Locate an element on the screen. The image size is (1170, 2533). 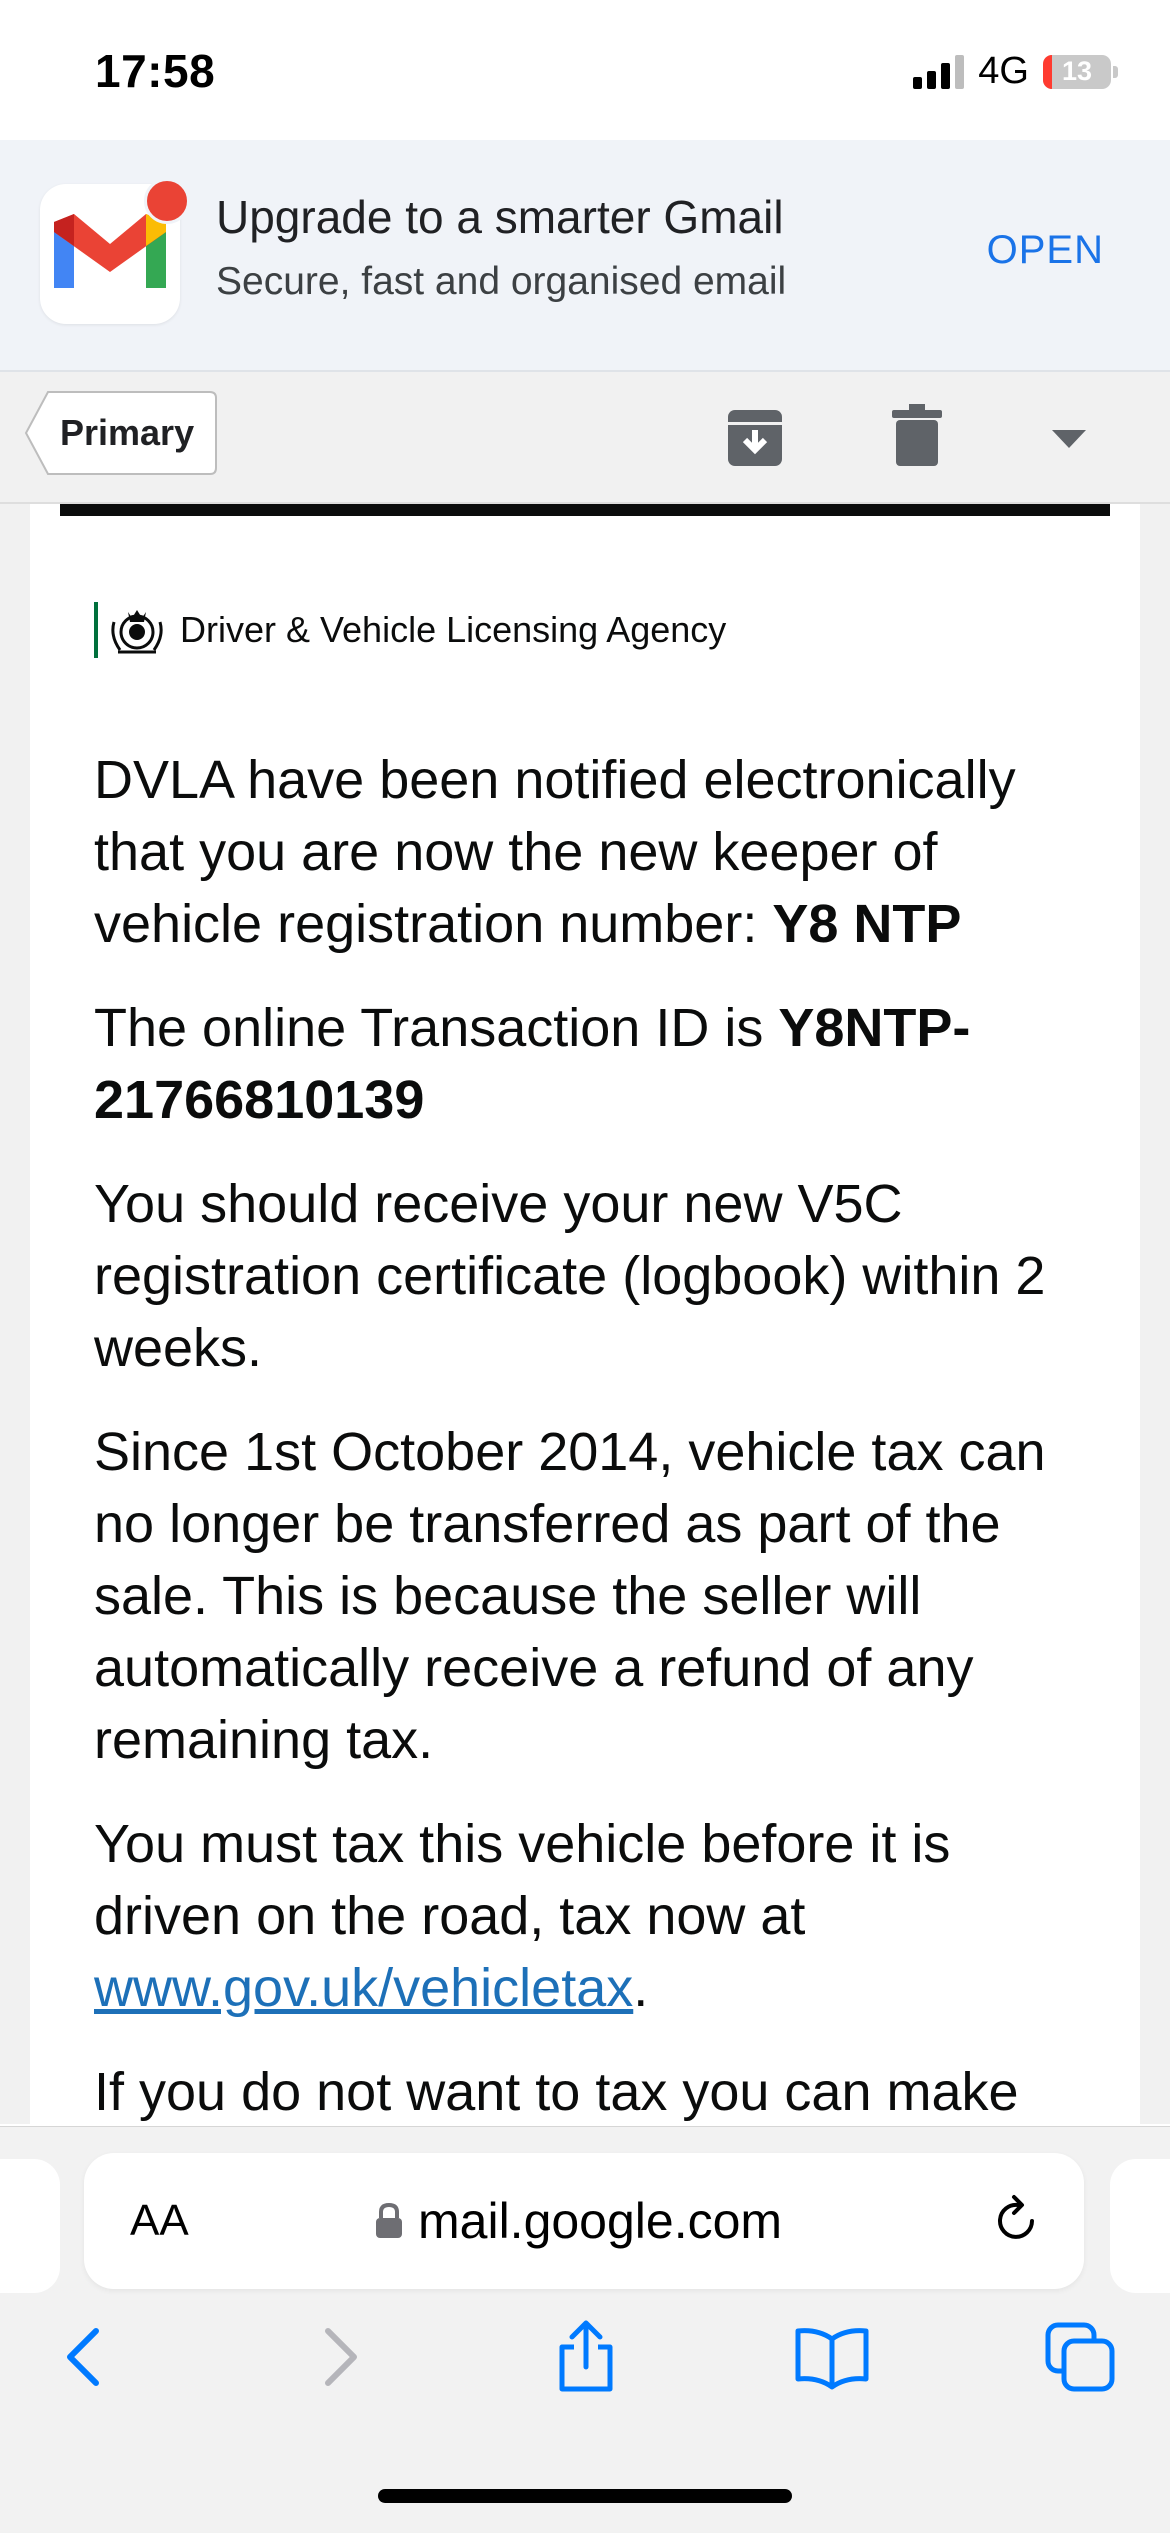
home-indicator is located at coordinates (585, 2496).